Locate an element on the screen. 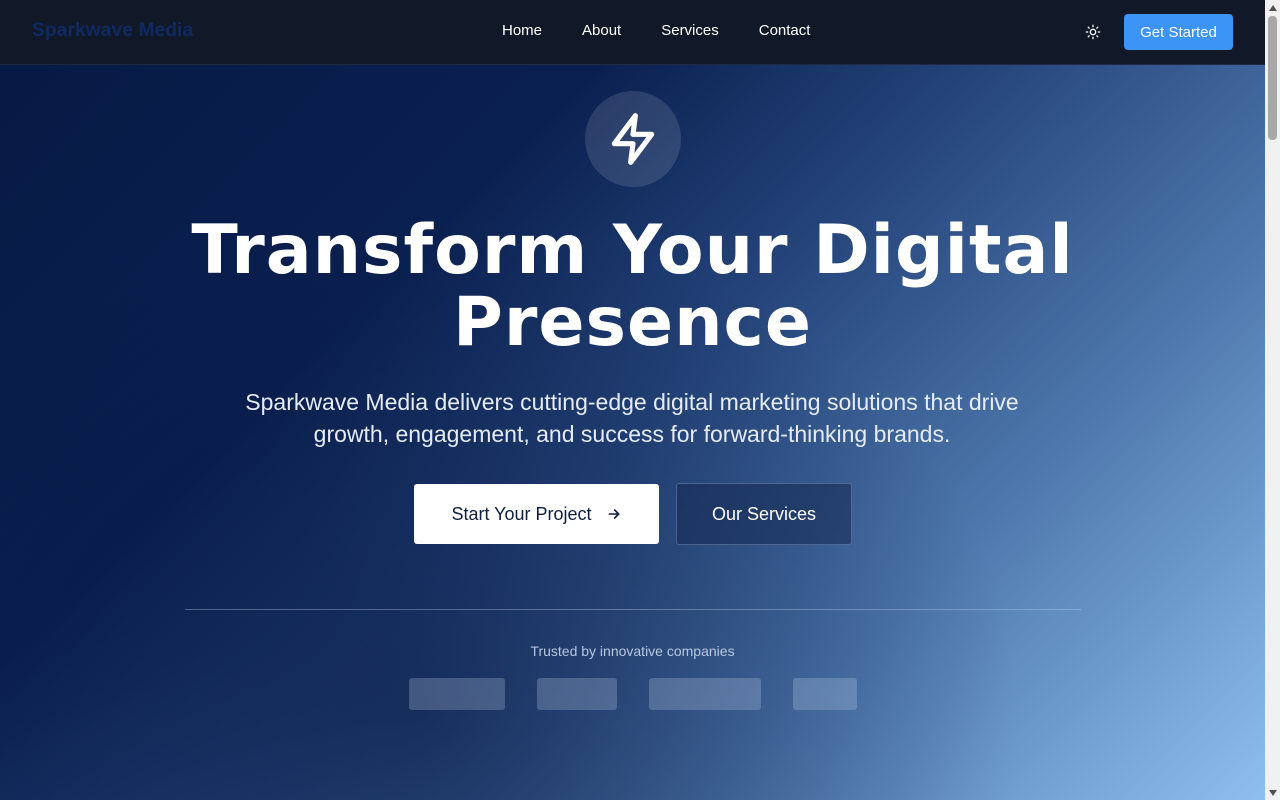  start-project-label: Start Your Project is located at coordinates (521, 513).